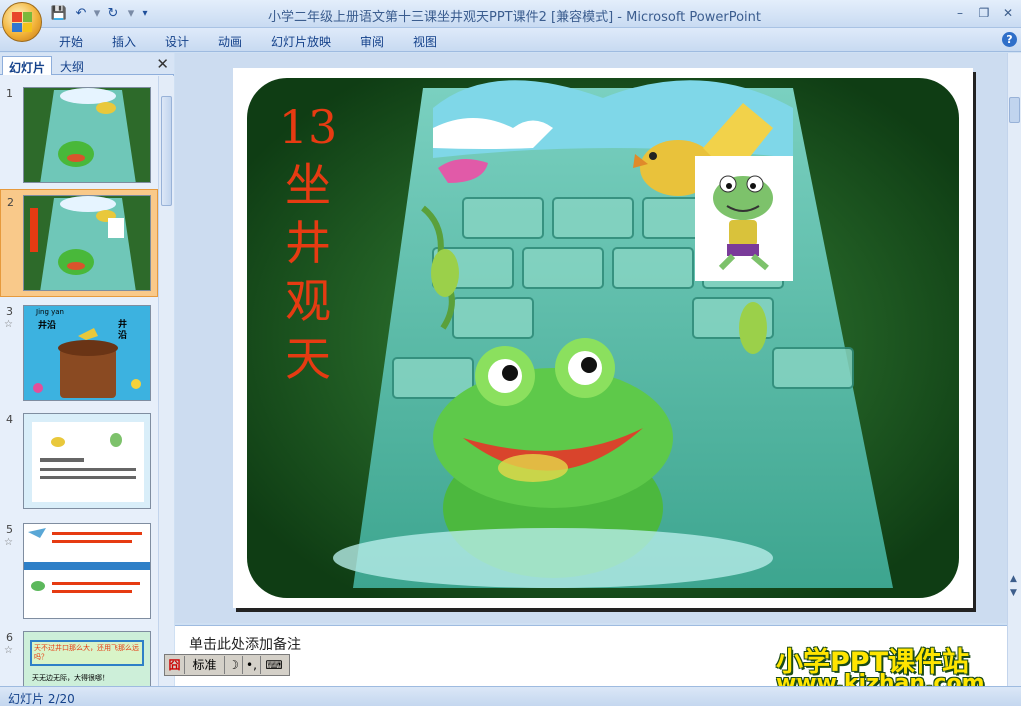 The height and width of the screenshot is (706, 1021). I want to click on office-logo-icon, so click(22, 22).